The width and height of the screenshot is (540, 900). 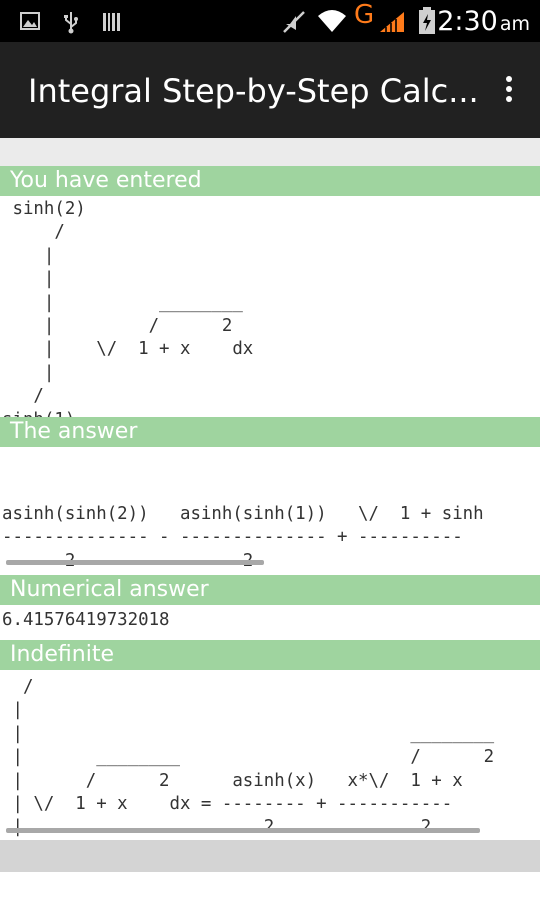 What do you see at coordinates (270, 856) in the screenshot?
I see `bottom-bar` at bounding box center [270, 856].